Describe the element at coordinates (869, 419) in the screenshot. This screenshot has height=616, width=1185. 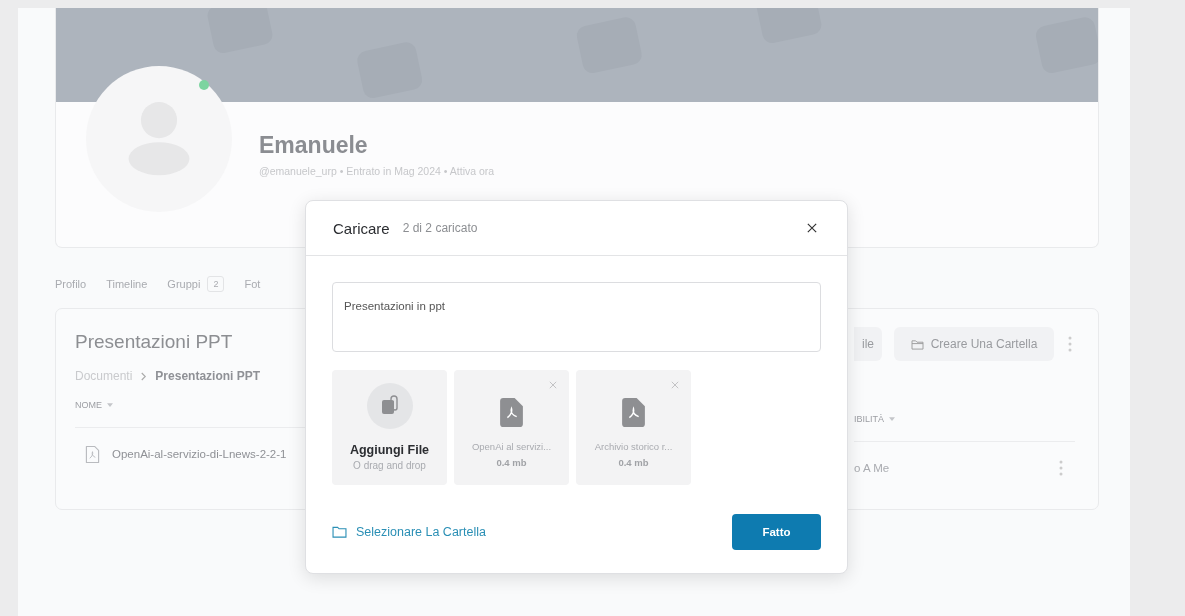
I see `column-header: IBILITÀ` at that location.